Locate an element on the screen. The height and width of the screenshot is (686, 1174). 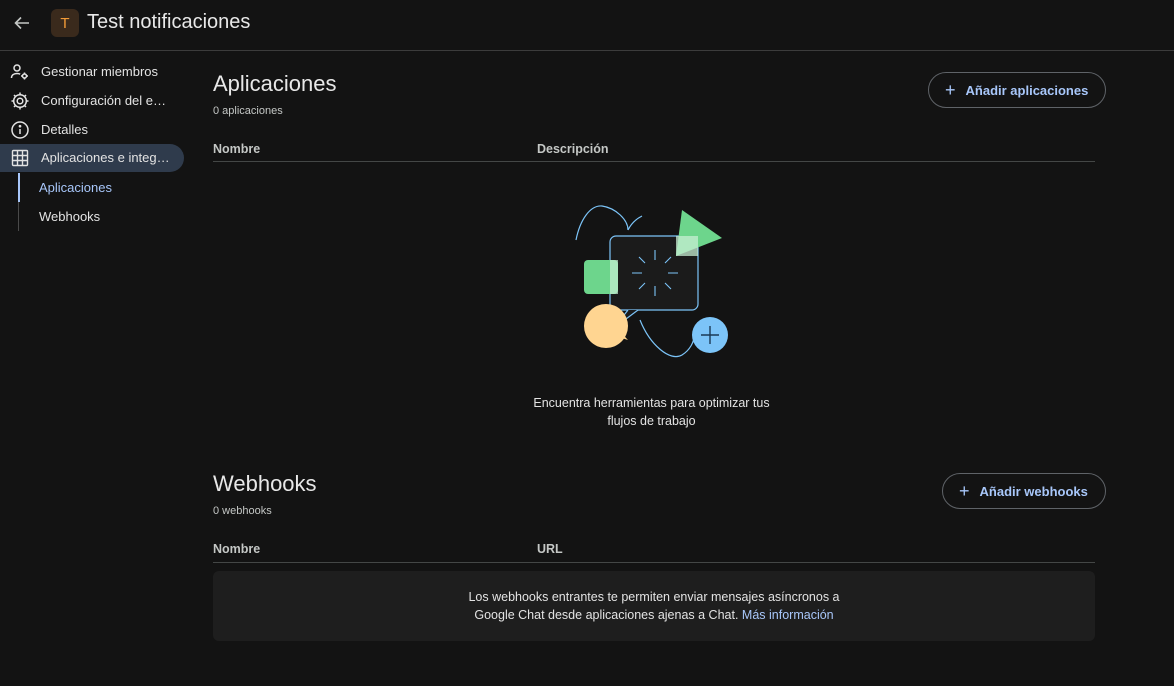
add-webhooks-button: + Añadir webhooks is located at coordinates (1024, 491).